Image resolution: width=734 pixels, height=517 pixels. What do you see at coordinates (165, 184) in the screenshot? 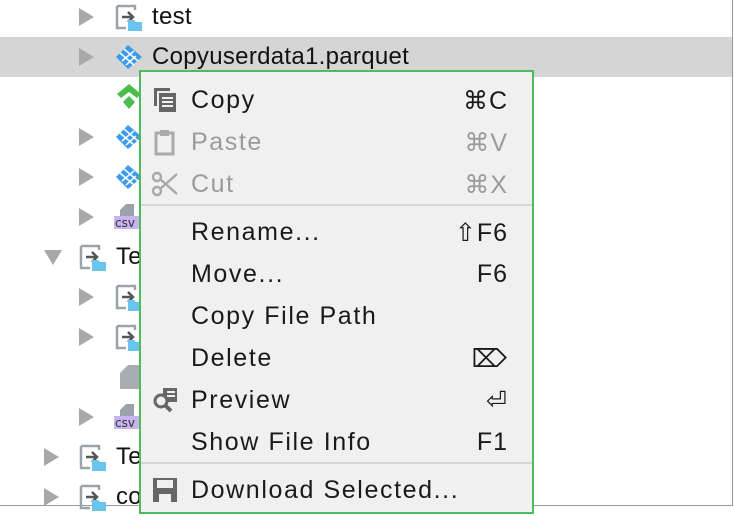
I see `cut-icon` at bounding box center [165, 184].